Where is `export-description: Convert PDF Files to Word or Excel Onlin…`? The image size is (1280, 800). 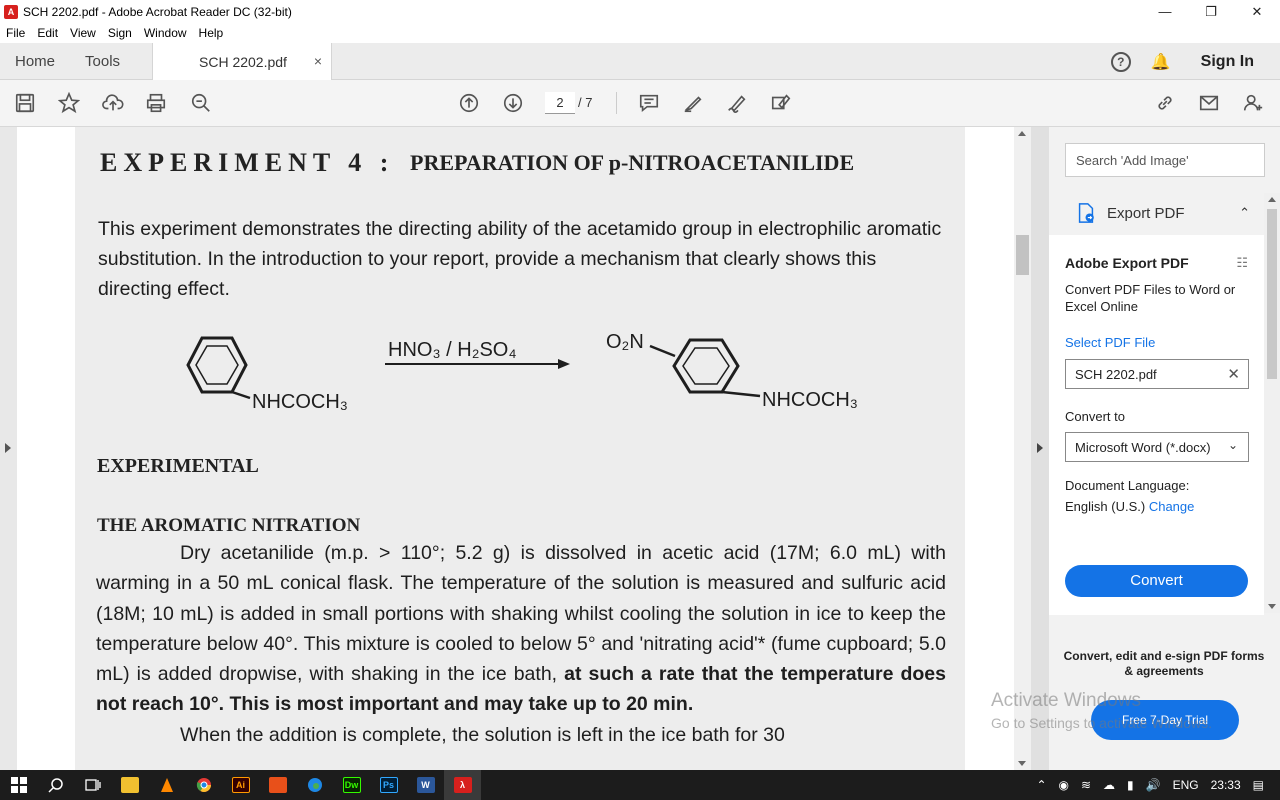
export-description: Convert PDF Files to Word or Excel Onlin… is located at coordinates (1150, 298).